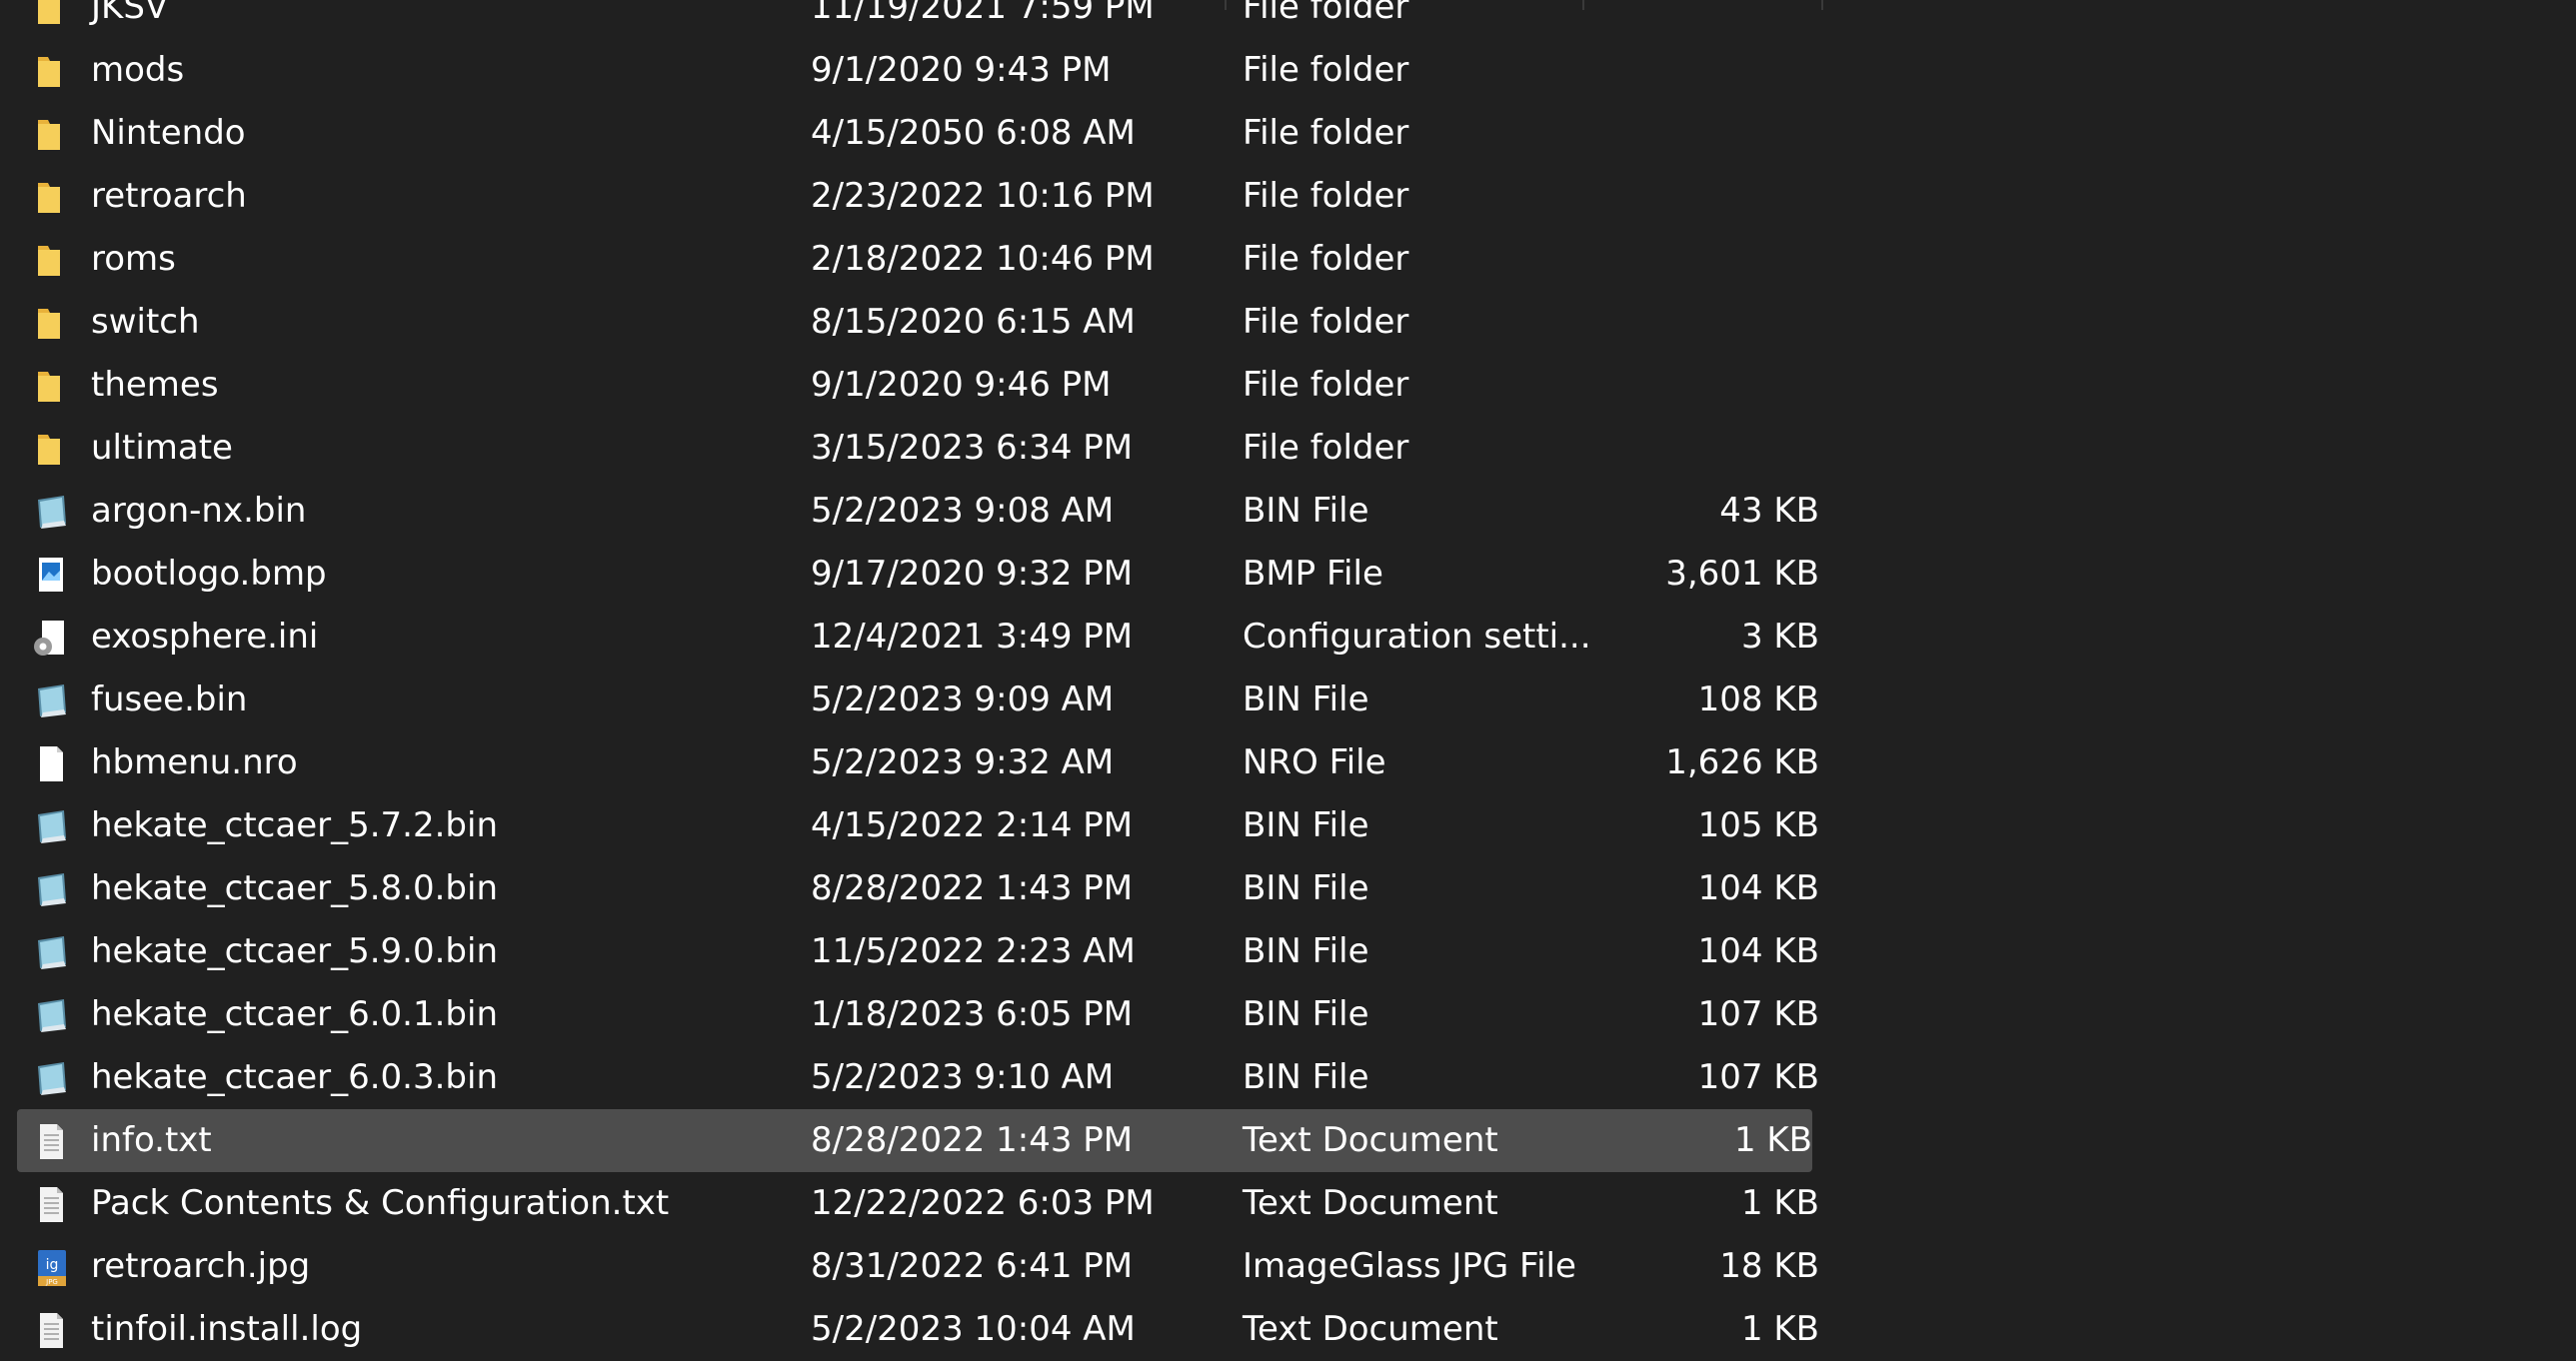 This screenshot has width=2576, height=1361. I want to click on file-name: hekate_ctcaer_5.7.2.bin, so click(295, 825).